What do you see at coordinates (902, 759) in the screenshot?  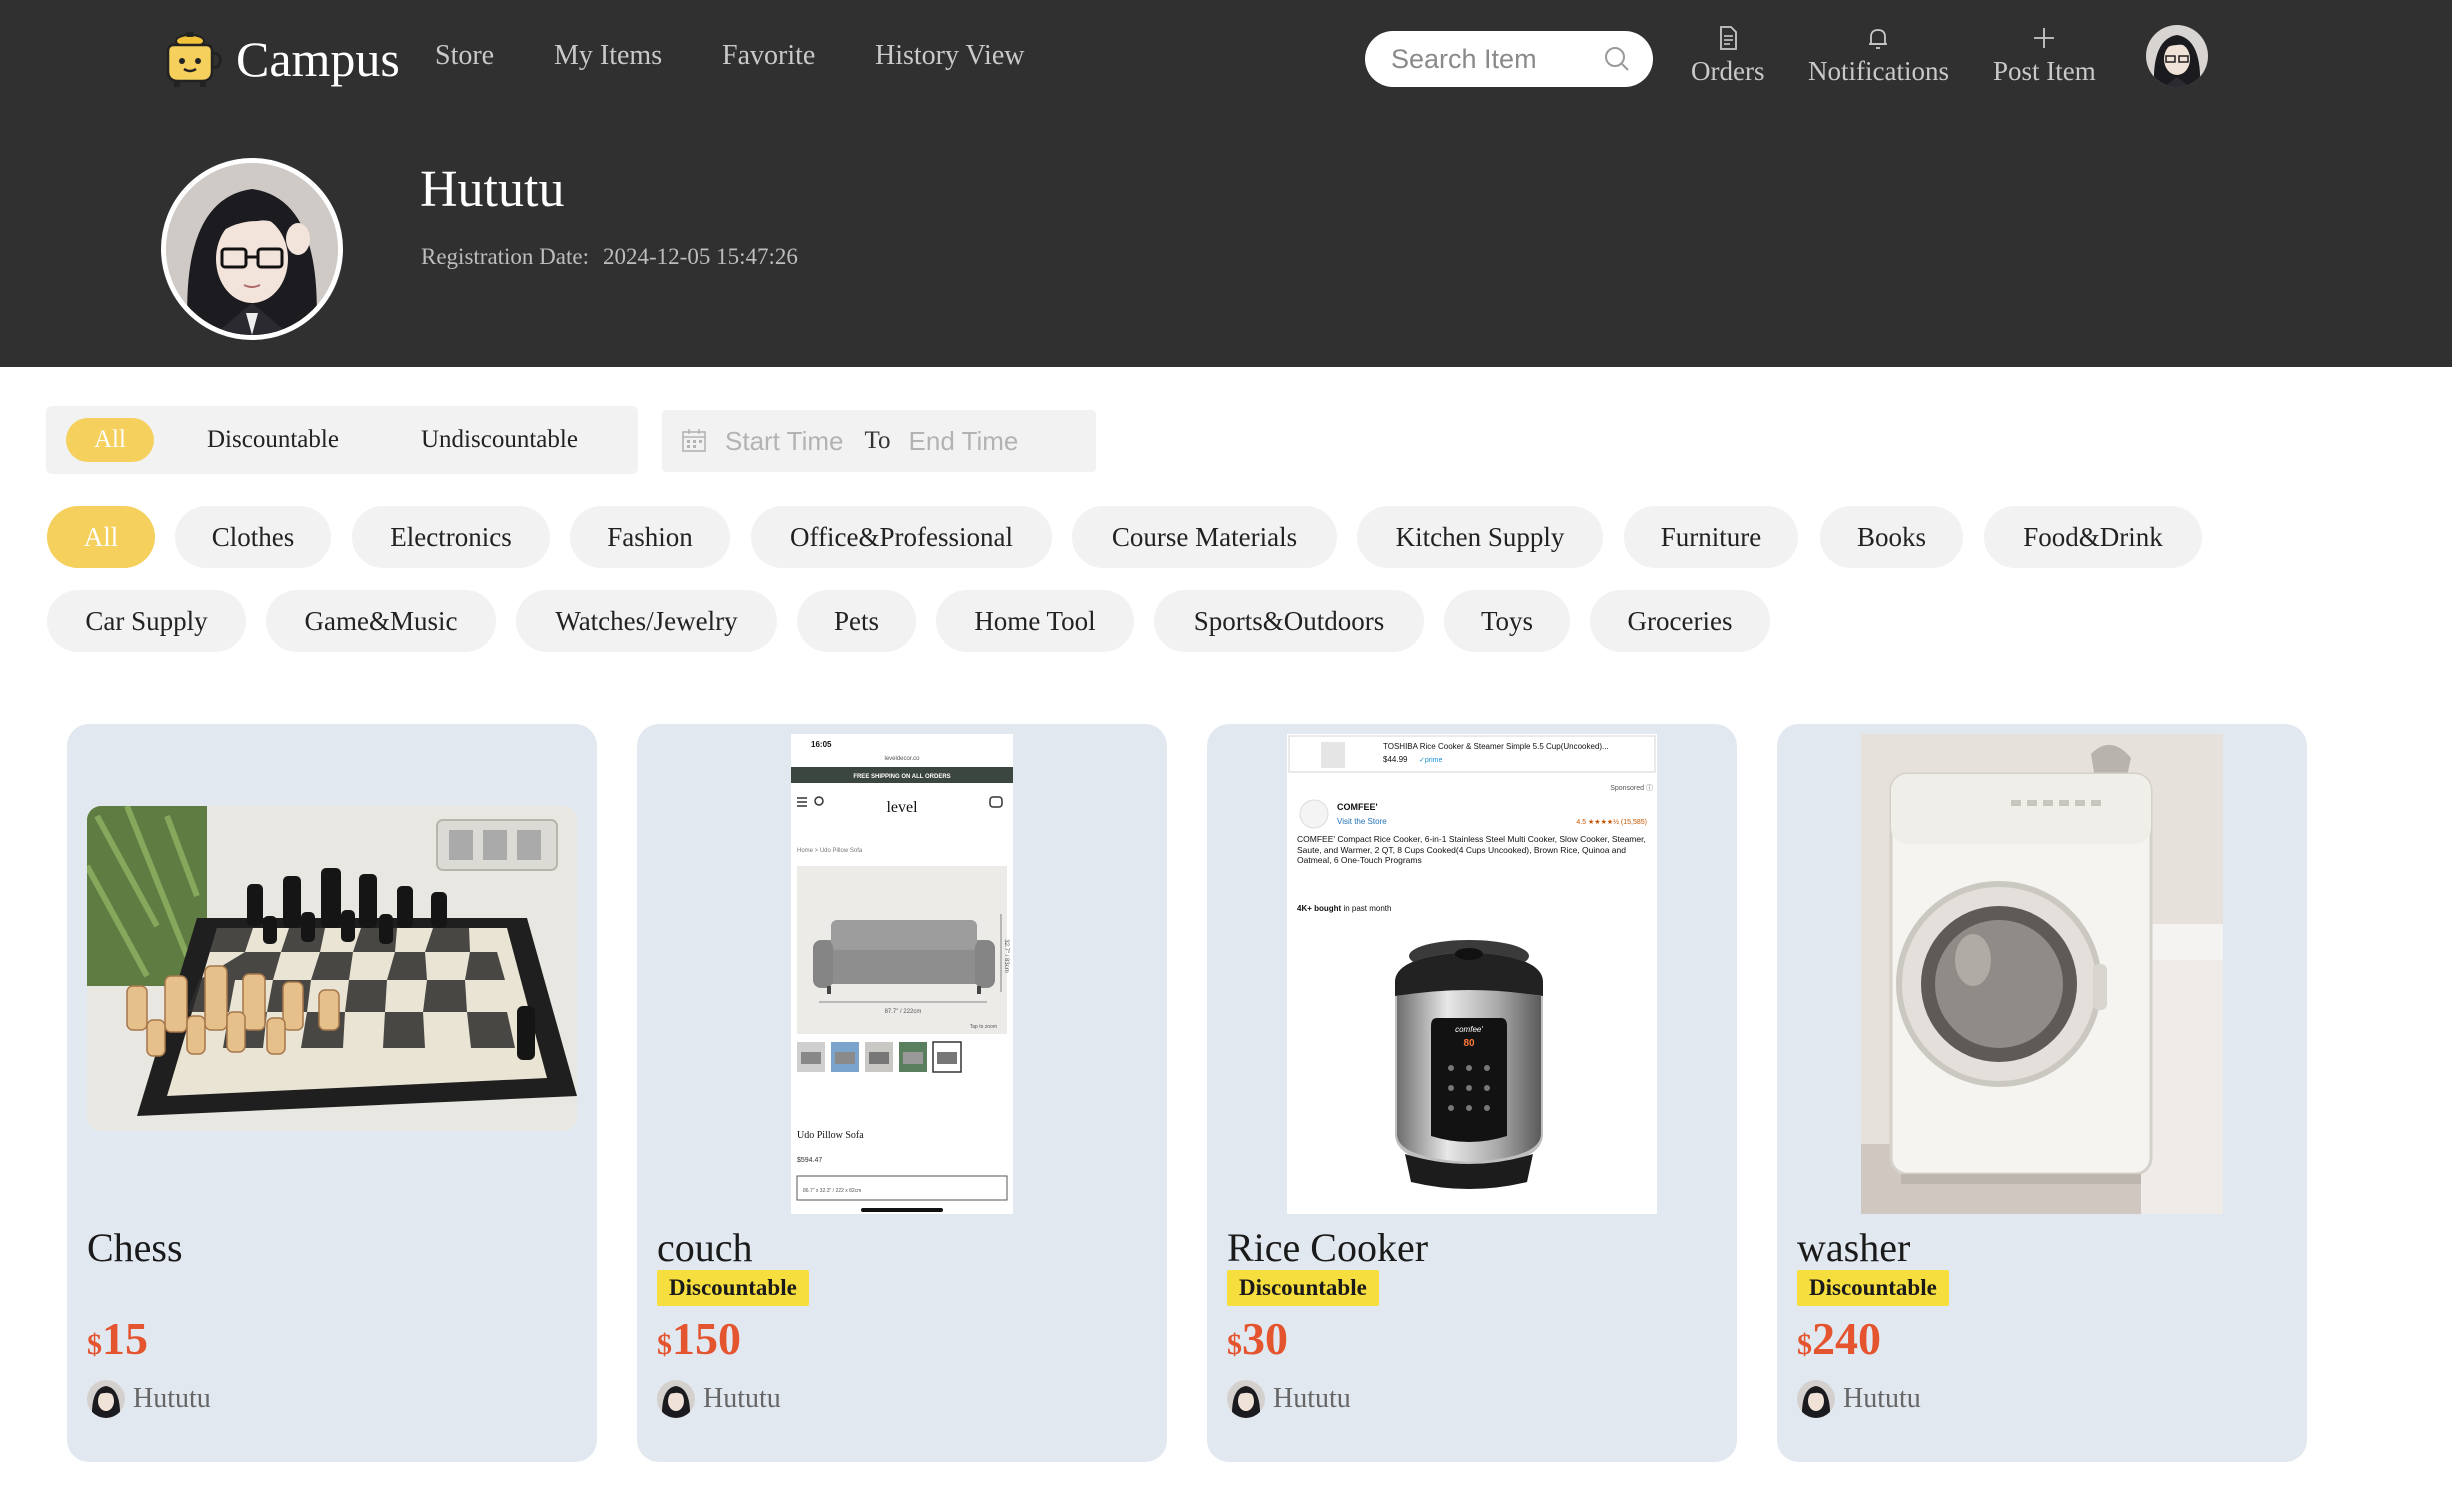 I see `site-url: leveldecor.co` at bounding box center [902, 759].